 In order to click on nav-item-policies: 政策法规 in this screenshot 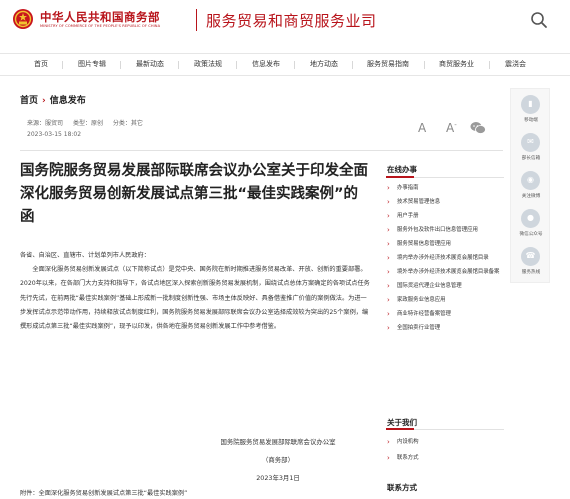, I will do `click(208, 64)`.